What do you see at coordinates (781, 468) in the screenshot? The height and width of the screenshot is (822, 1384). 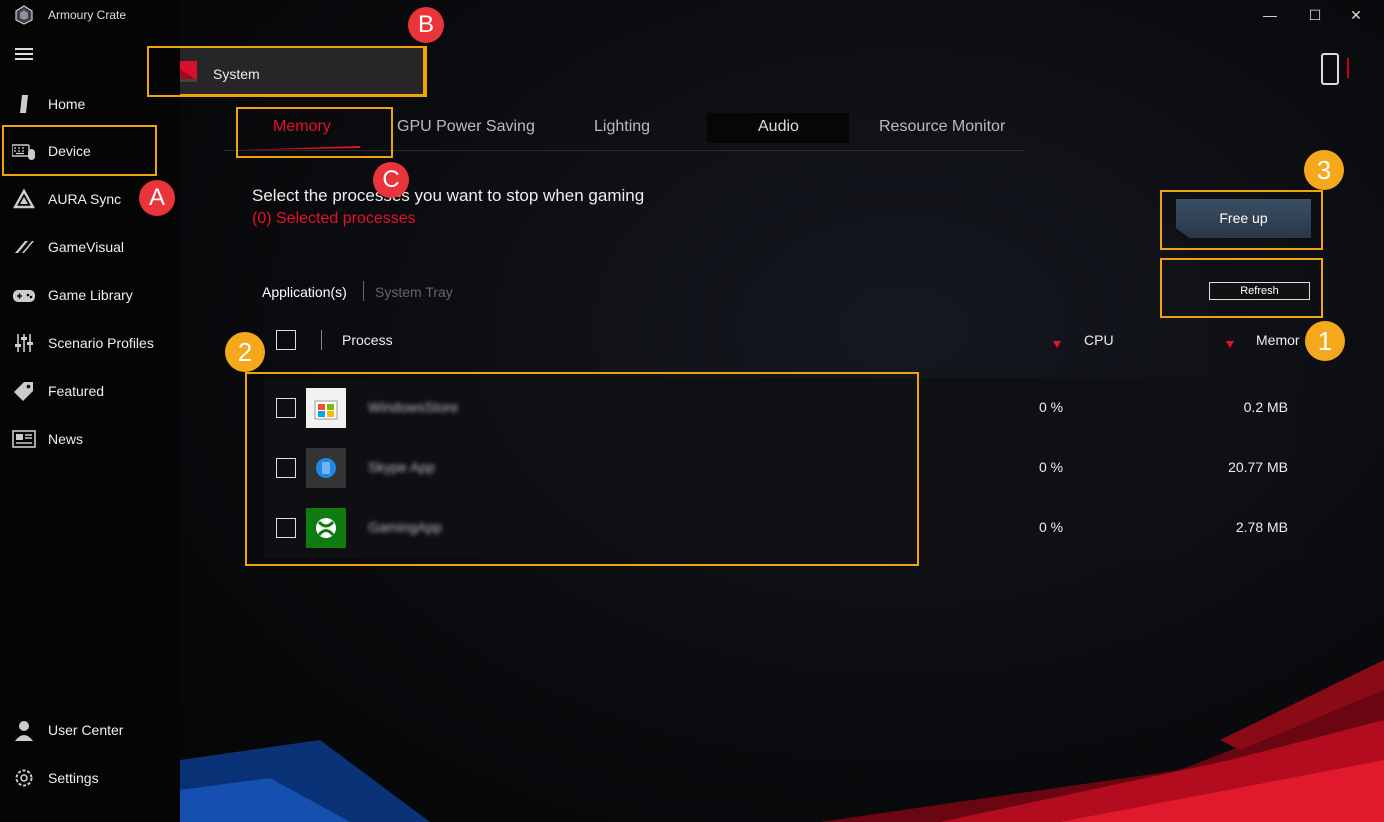 I see `table-row: Skype App 0 % 20.77 MB` at bounding box center [781, 468].